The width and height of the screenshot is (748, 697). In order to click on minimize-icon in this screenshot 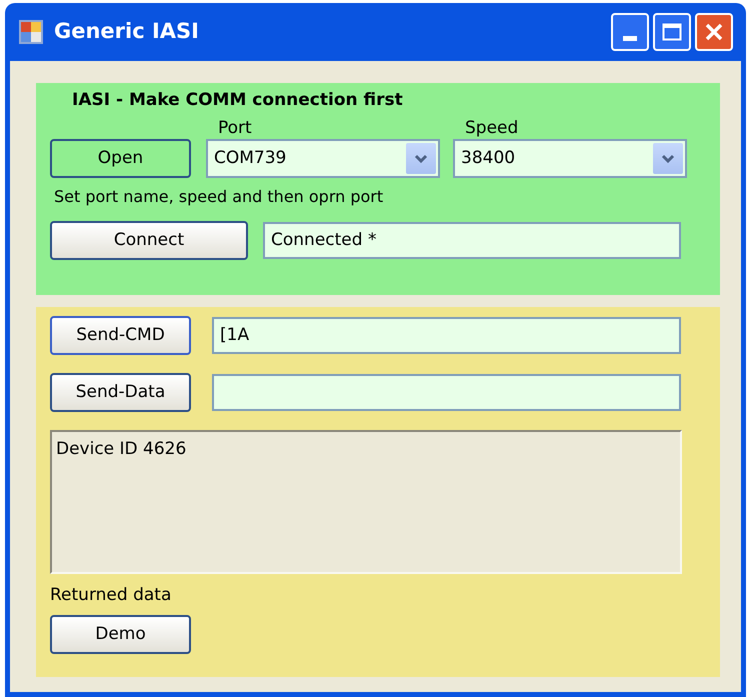, I will do `click(630, 38)`.